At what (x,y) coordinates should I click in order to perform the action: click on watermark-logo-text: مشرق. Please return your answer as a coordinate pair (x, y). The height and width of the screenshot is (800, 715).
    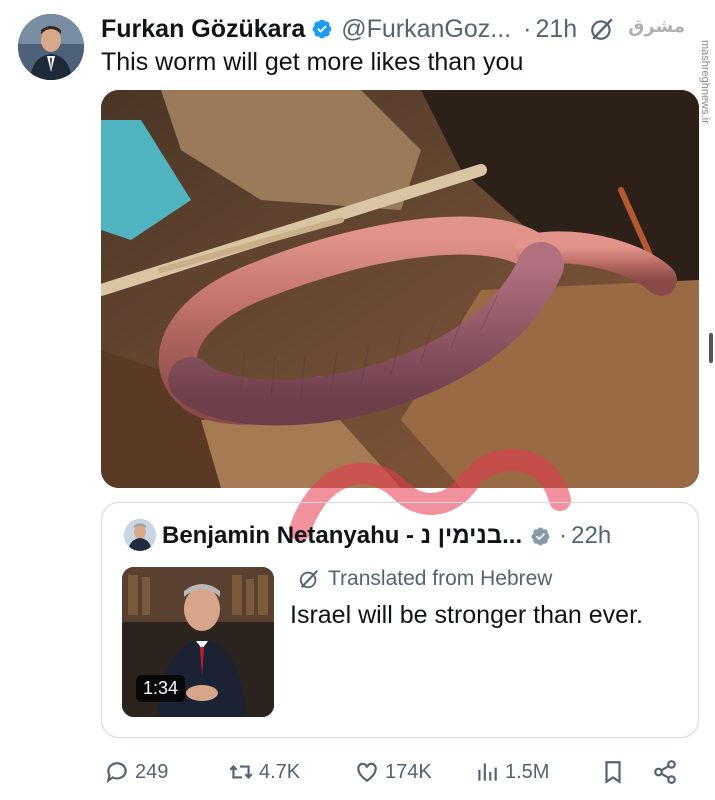
    Looking at the image, I should click on (656, 26).